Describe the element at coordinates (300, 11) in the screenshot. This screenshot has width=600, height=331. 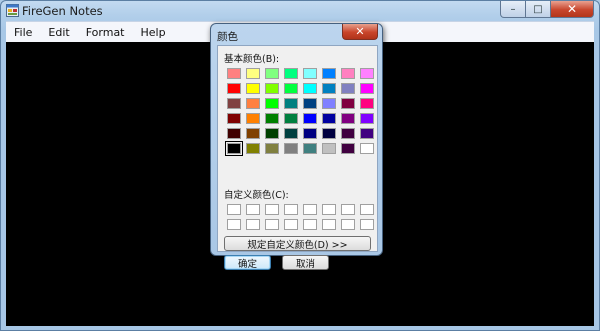
I see `title-bar: FireGen Notes – □ ✕` at that location.